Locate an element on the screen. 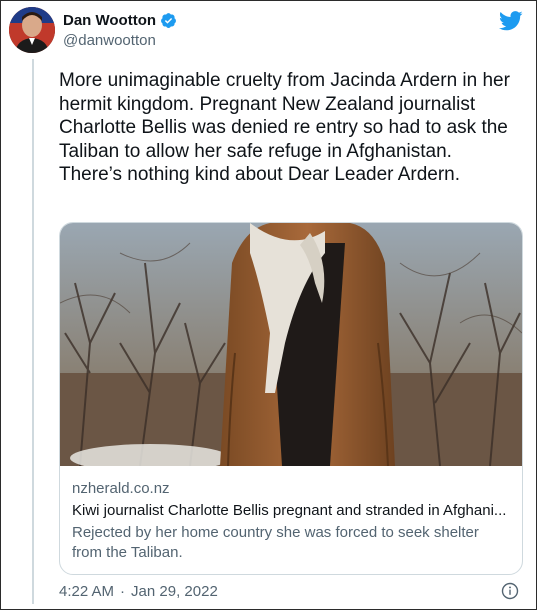  profile-avatar is located at coordinates (32, 30).